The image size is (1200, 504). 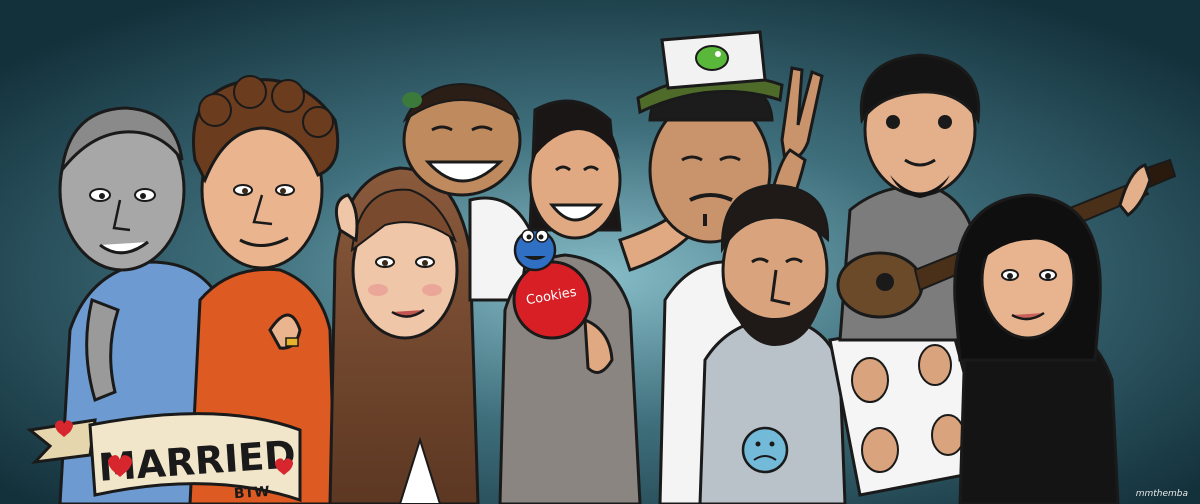 What do you see at coordinates (535, 250) in the screenshot?
I see `cookie-monster` at bounding box center [535, 250].